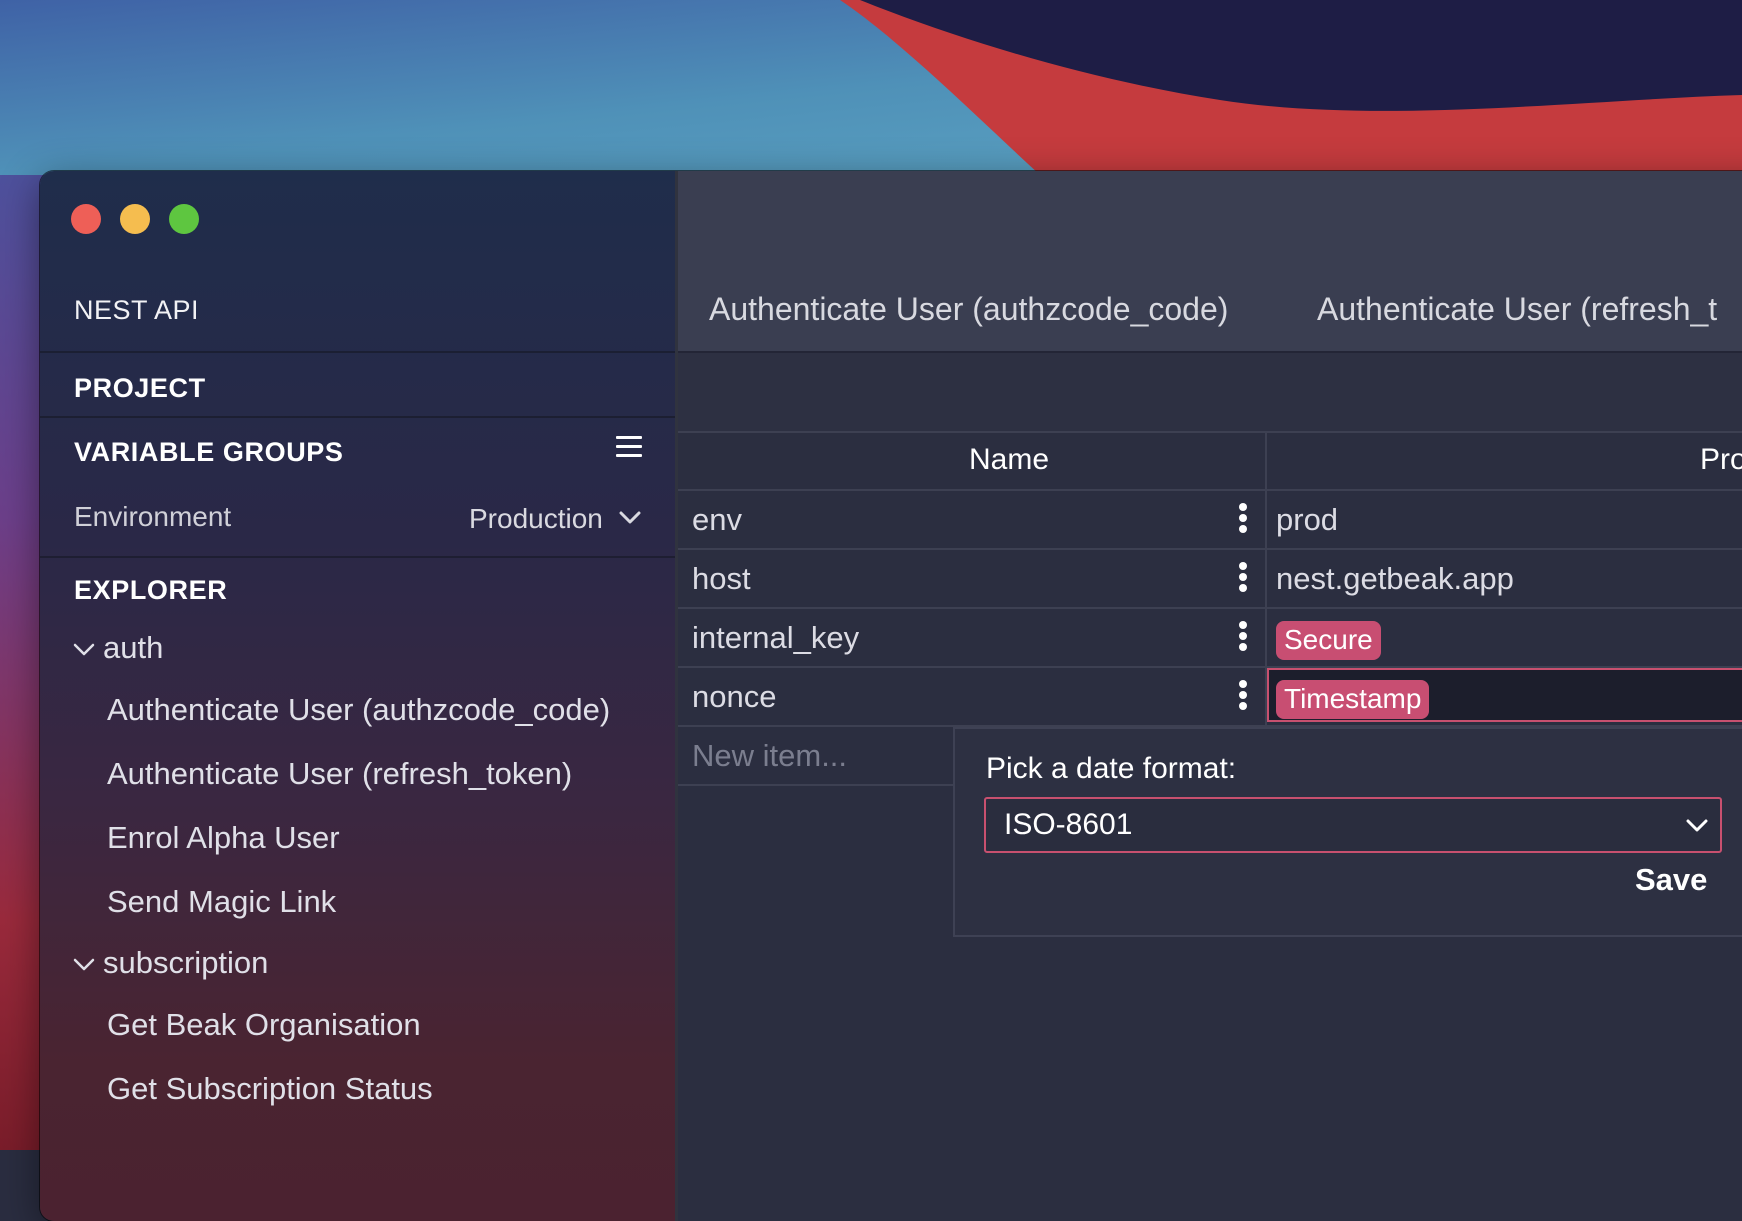 This screenshot has height=1221, width=1742. Describe the element at coordinates (775, 638) in the screenshot. I see `variable-name: internal_key` at that location.